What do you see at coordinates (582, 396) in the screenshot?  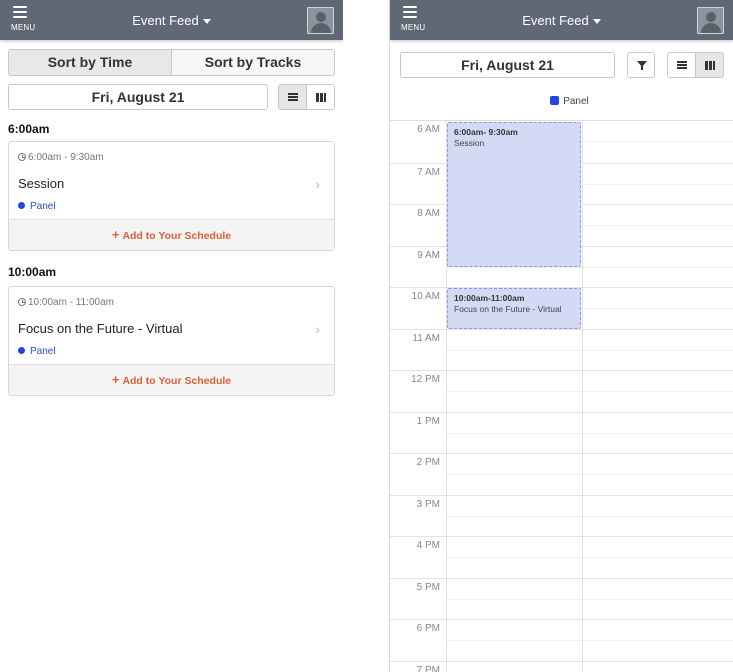 I see `column-divider` at bounding box center [582, 396].